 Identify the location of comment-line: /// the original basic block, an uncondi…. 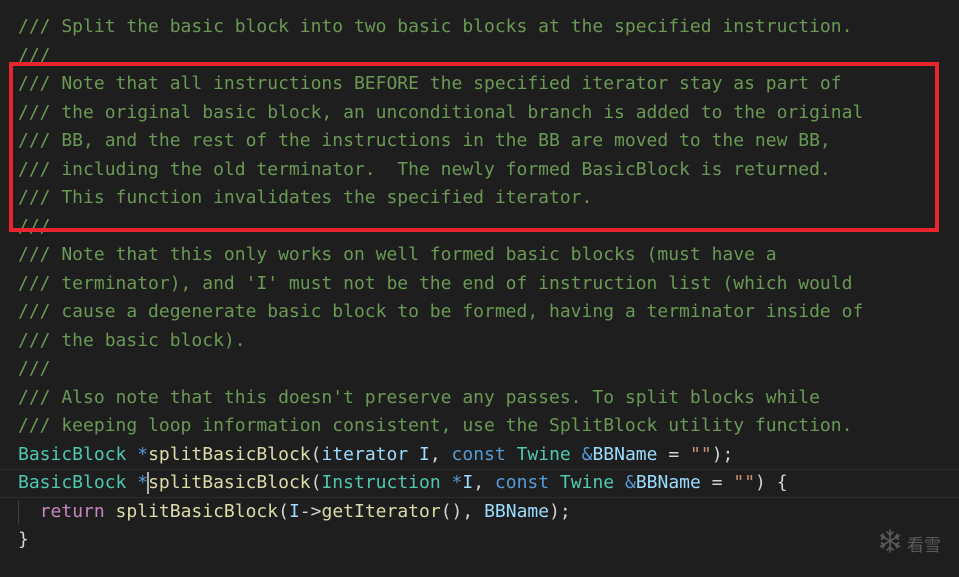
(441, 112).